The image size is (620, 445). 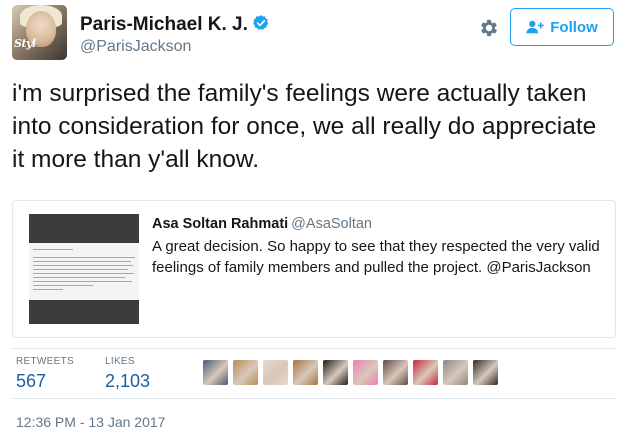 What do you see at coordinates (127, 381) in the screenshot?
I see `likes-count: 2,103` at bounding box center [127, 381].